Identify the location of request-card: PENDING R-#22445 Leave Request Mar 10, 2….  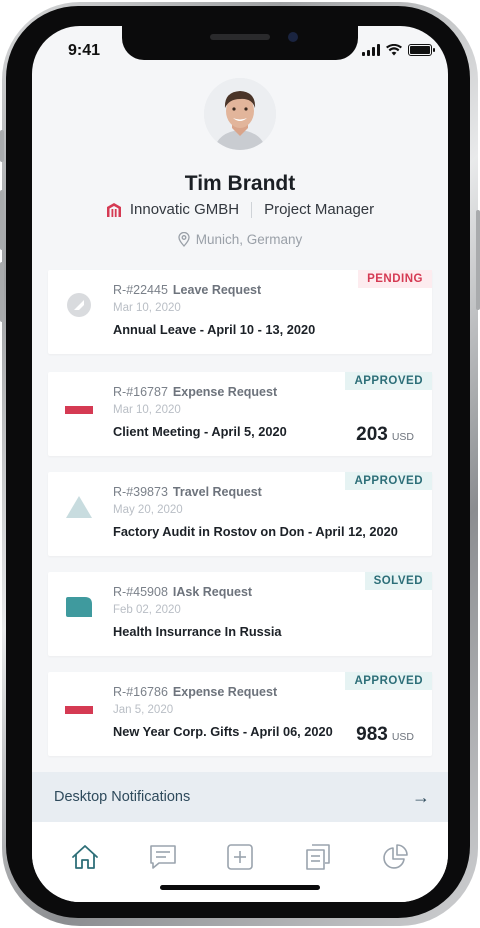
(240, 312).